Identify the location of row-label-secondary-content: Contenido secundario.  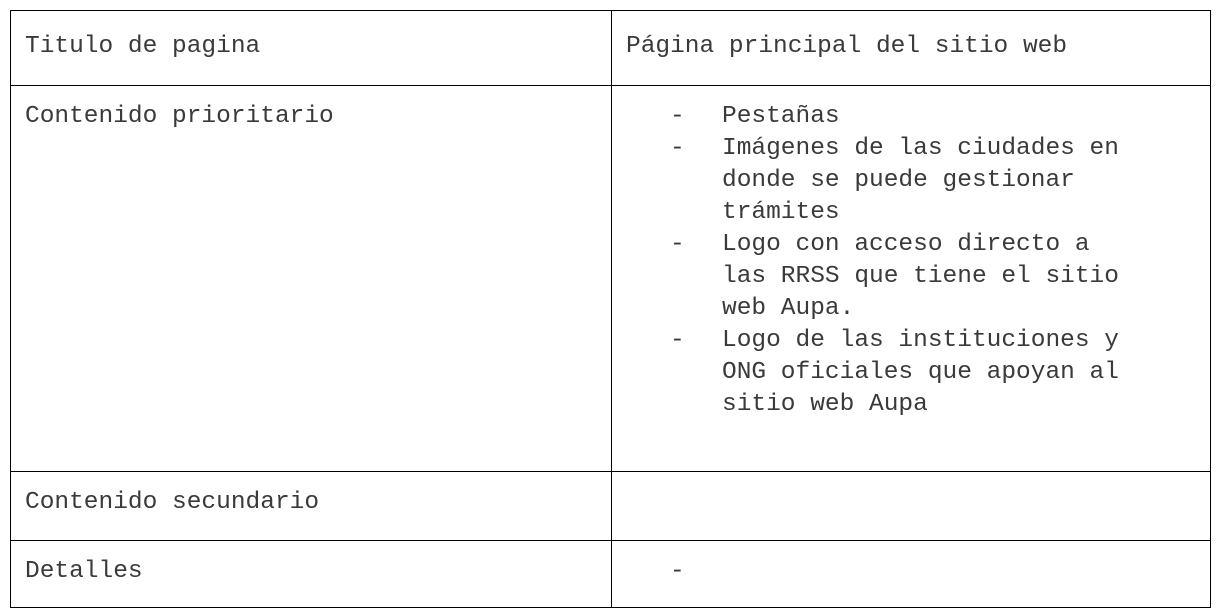
(311, 506).